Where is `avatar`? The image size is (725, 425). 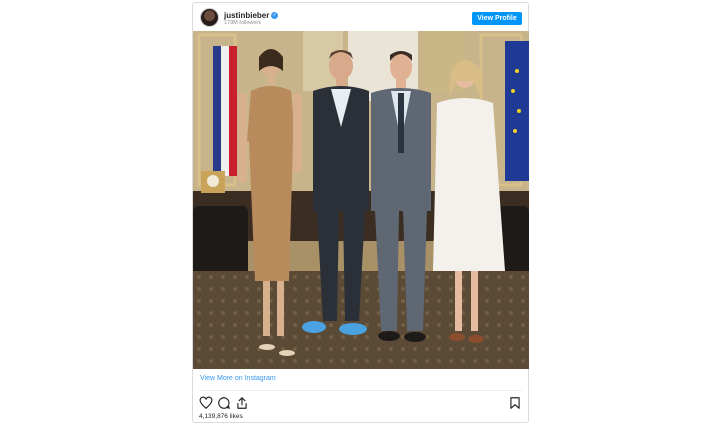
avatar is located at coordinates (209, 17).